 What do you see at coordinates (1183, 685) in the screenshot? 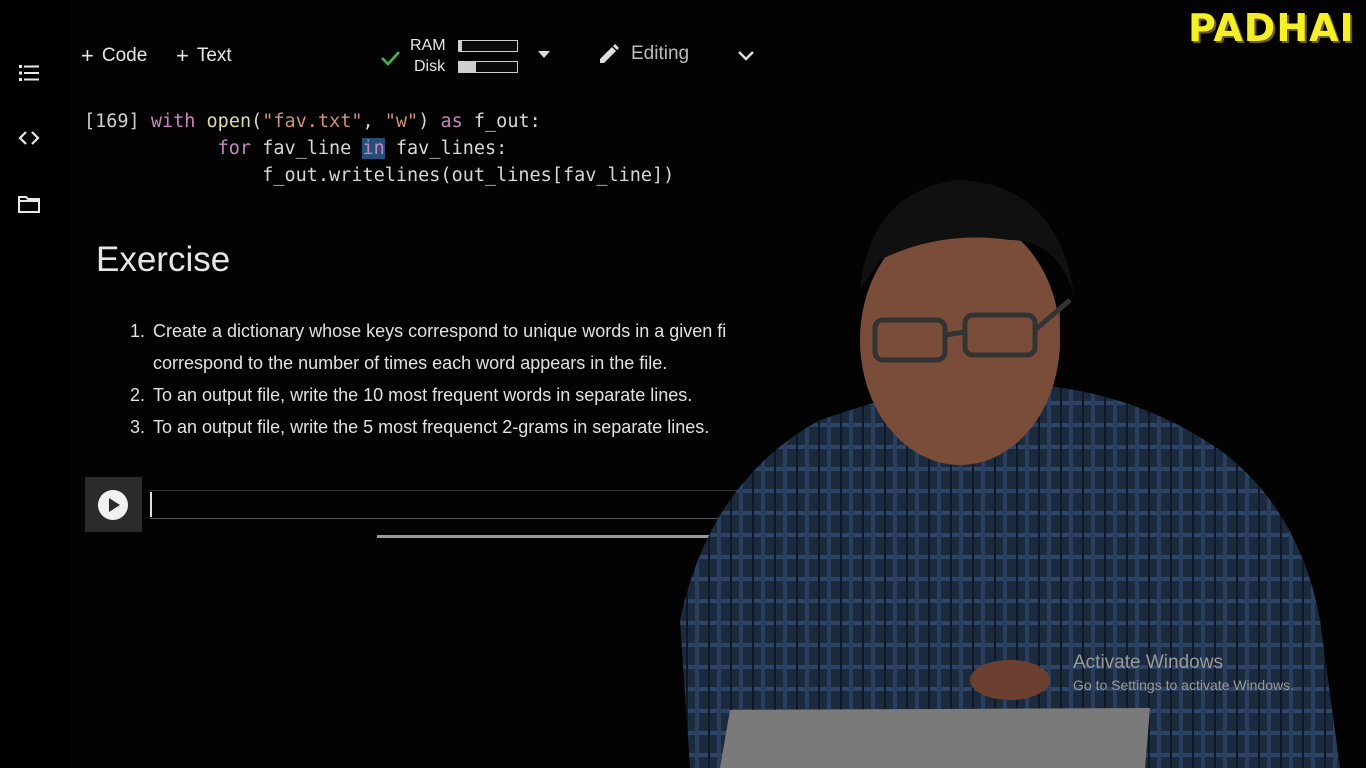
I see `activate-subtitle: Go to Settings to activate Windows.` at bounding box center [1183, 685].